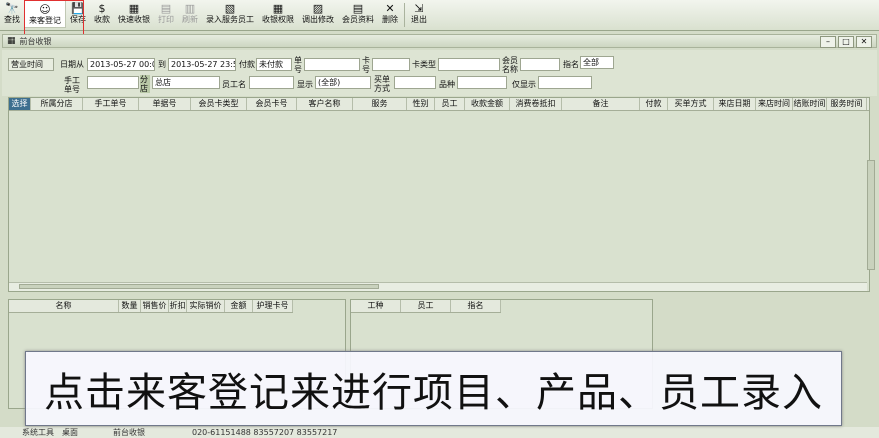 This screenshot has height=438, width=879. Describe the element at coordinates (70, 432) in the screenshot. I see `status-desktop: 桌面` at that location.